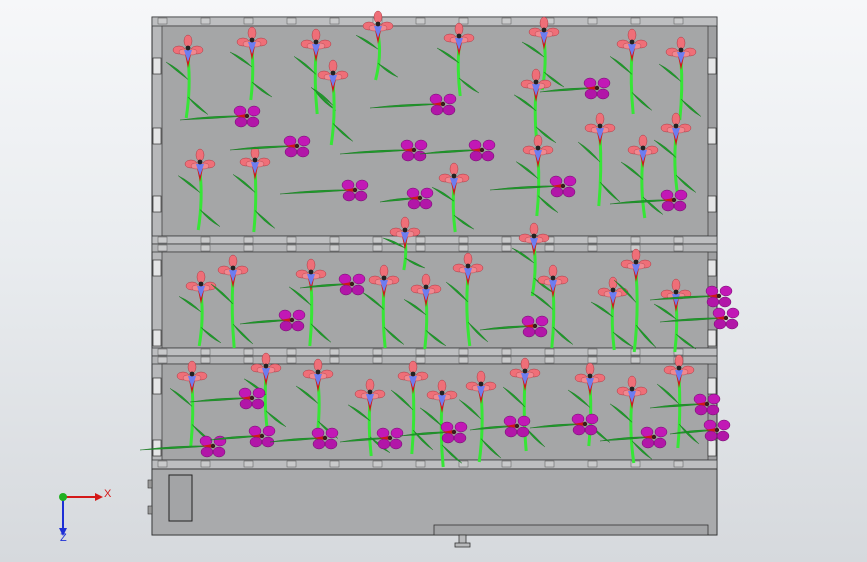  Describe the element at coordinates (462, 545) in the screenshot. I see `drain-foot` at that location.